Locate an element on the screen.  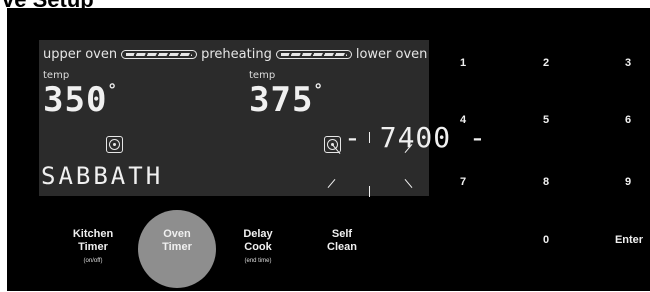
delay-cook-line2: Cook is located at coordinates (258, 247).